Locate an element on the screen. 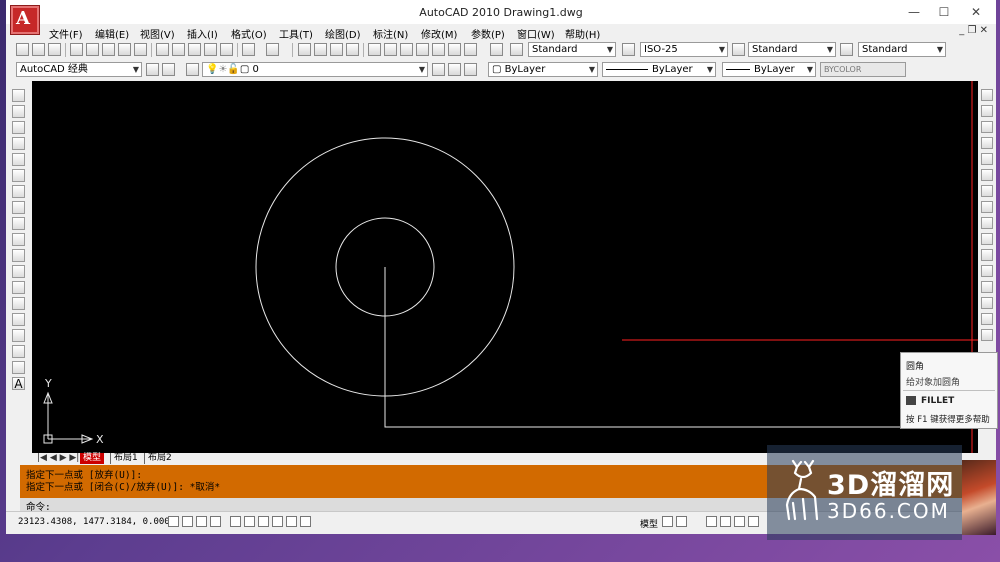  ellipse-icon is located at coordinates (18, 239).